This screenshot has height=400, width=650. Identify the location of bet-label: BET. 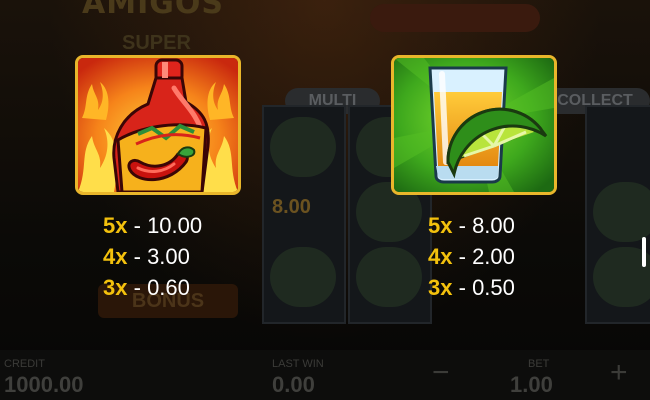
(539, 364).